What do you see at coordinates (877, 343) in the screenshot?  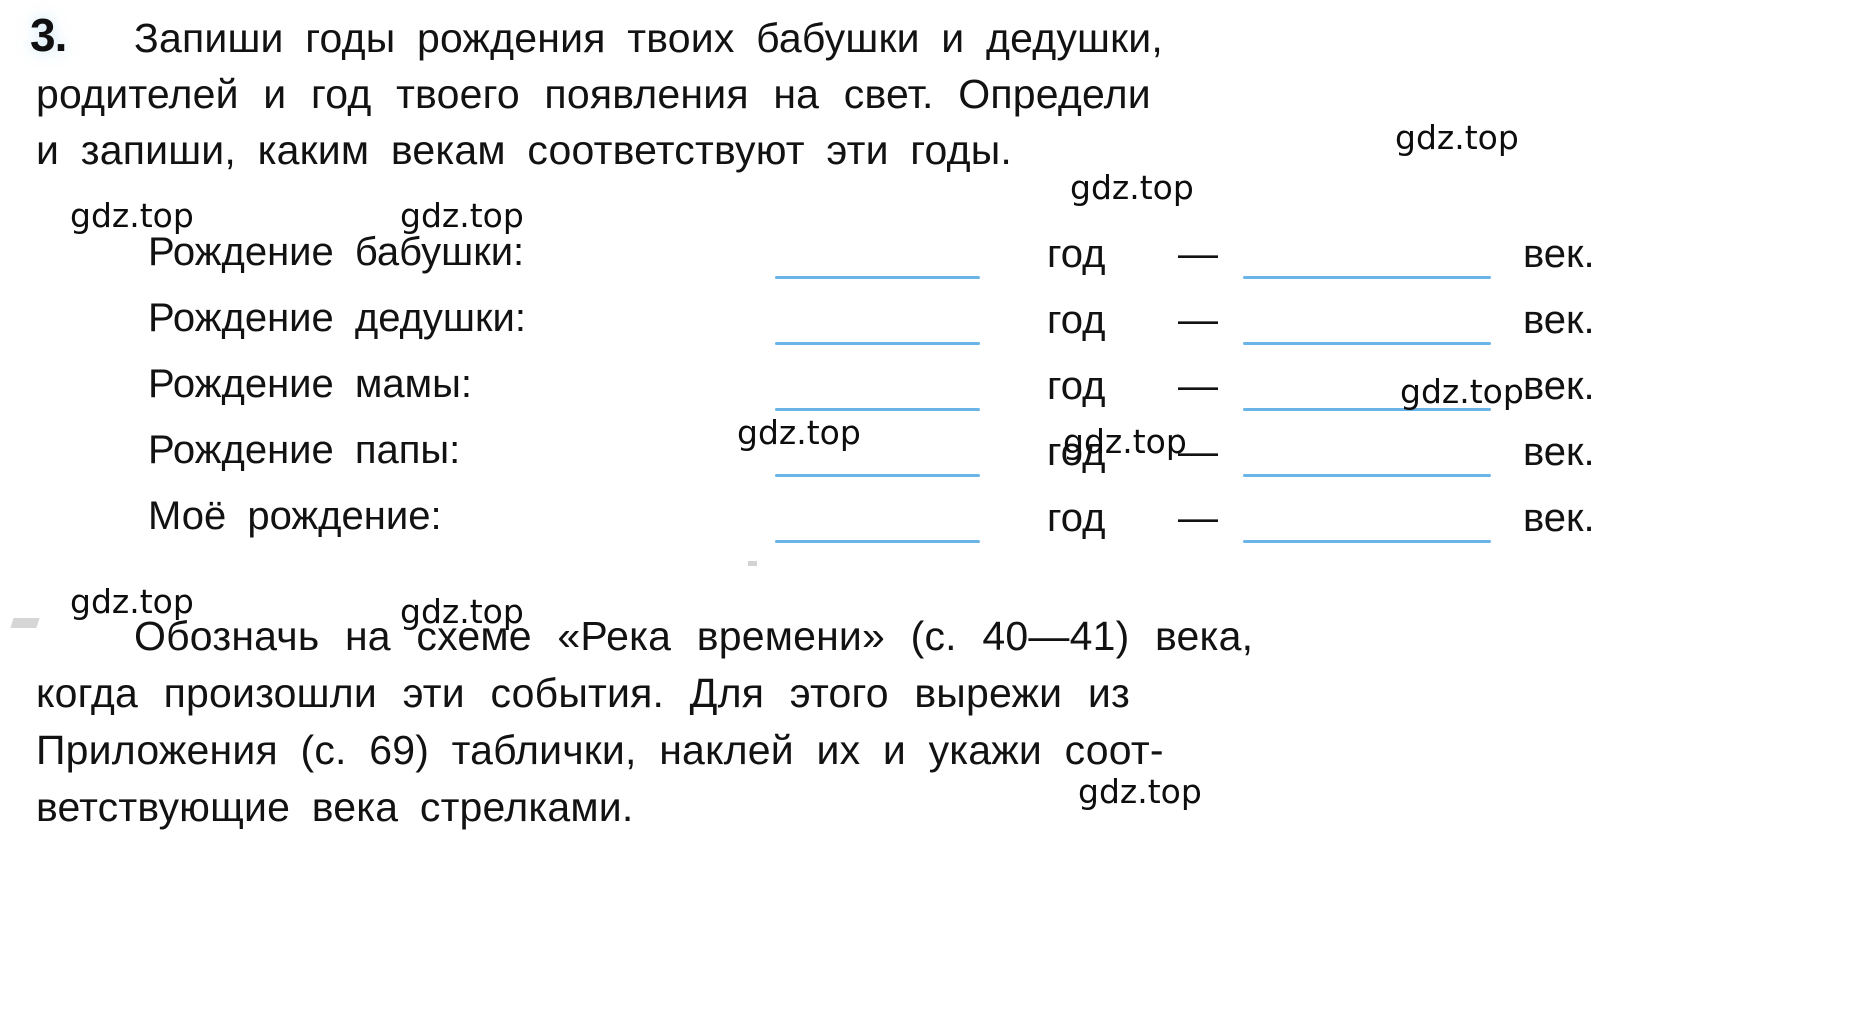 I see `year-blank-grandfather` at bounding box center [877, 343].